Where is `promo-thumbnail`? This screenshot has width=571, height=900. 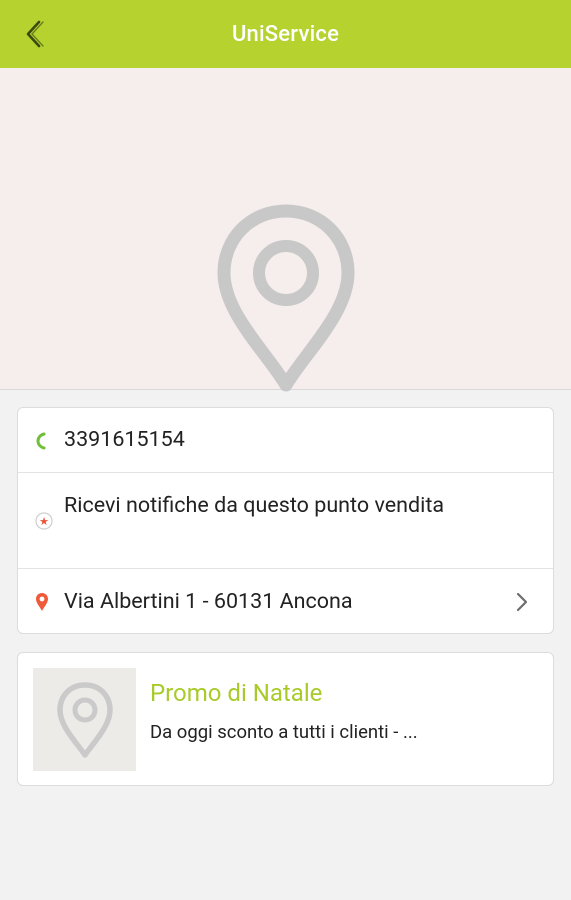 promo-thumbnail is located at coordinates (84, 719).